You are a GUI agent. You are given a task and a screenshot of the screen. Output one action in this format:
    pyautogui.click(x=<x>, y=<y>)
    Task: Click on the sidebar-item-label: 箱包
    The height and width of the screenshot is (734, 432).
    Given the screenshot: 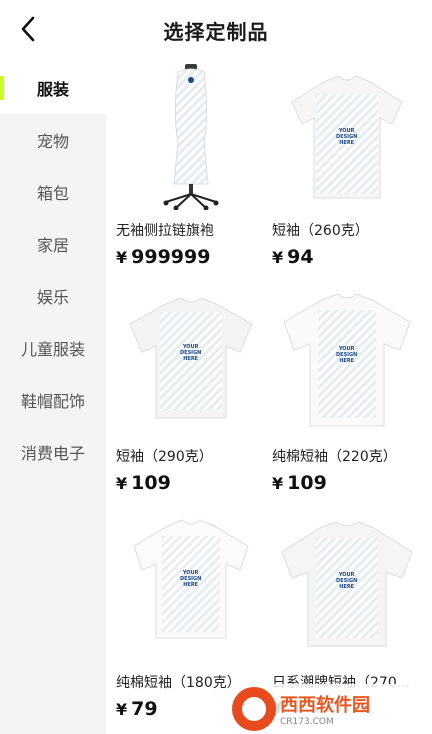 What is the action you would take?
    pyautogui.click(x=52, y=193)
    